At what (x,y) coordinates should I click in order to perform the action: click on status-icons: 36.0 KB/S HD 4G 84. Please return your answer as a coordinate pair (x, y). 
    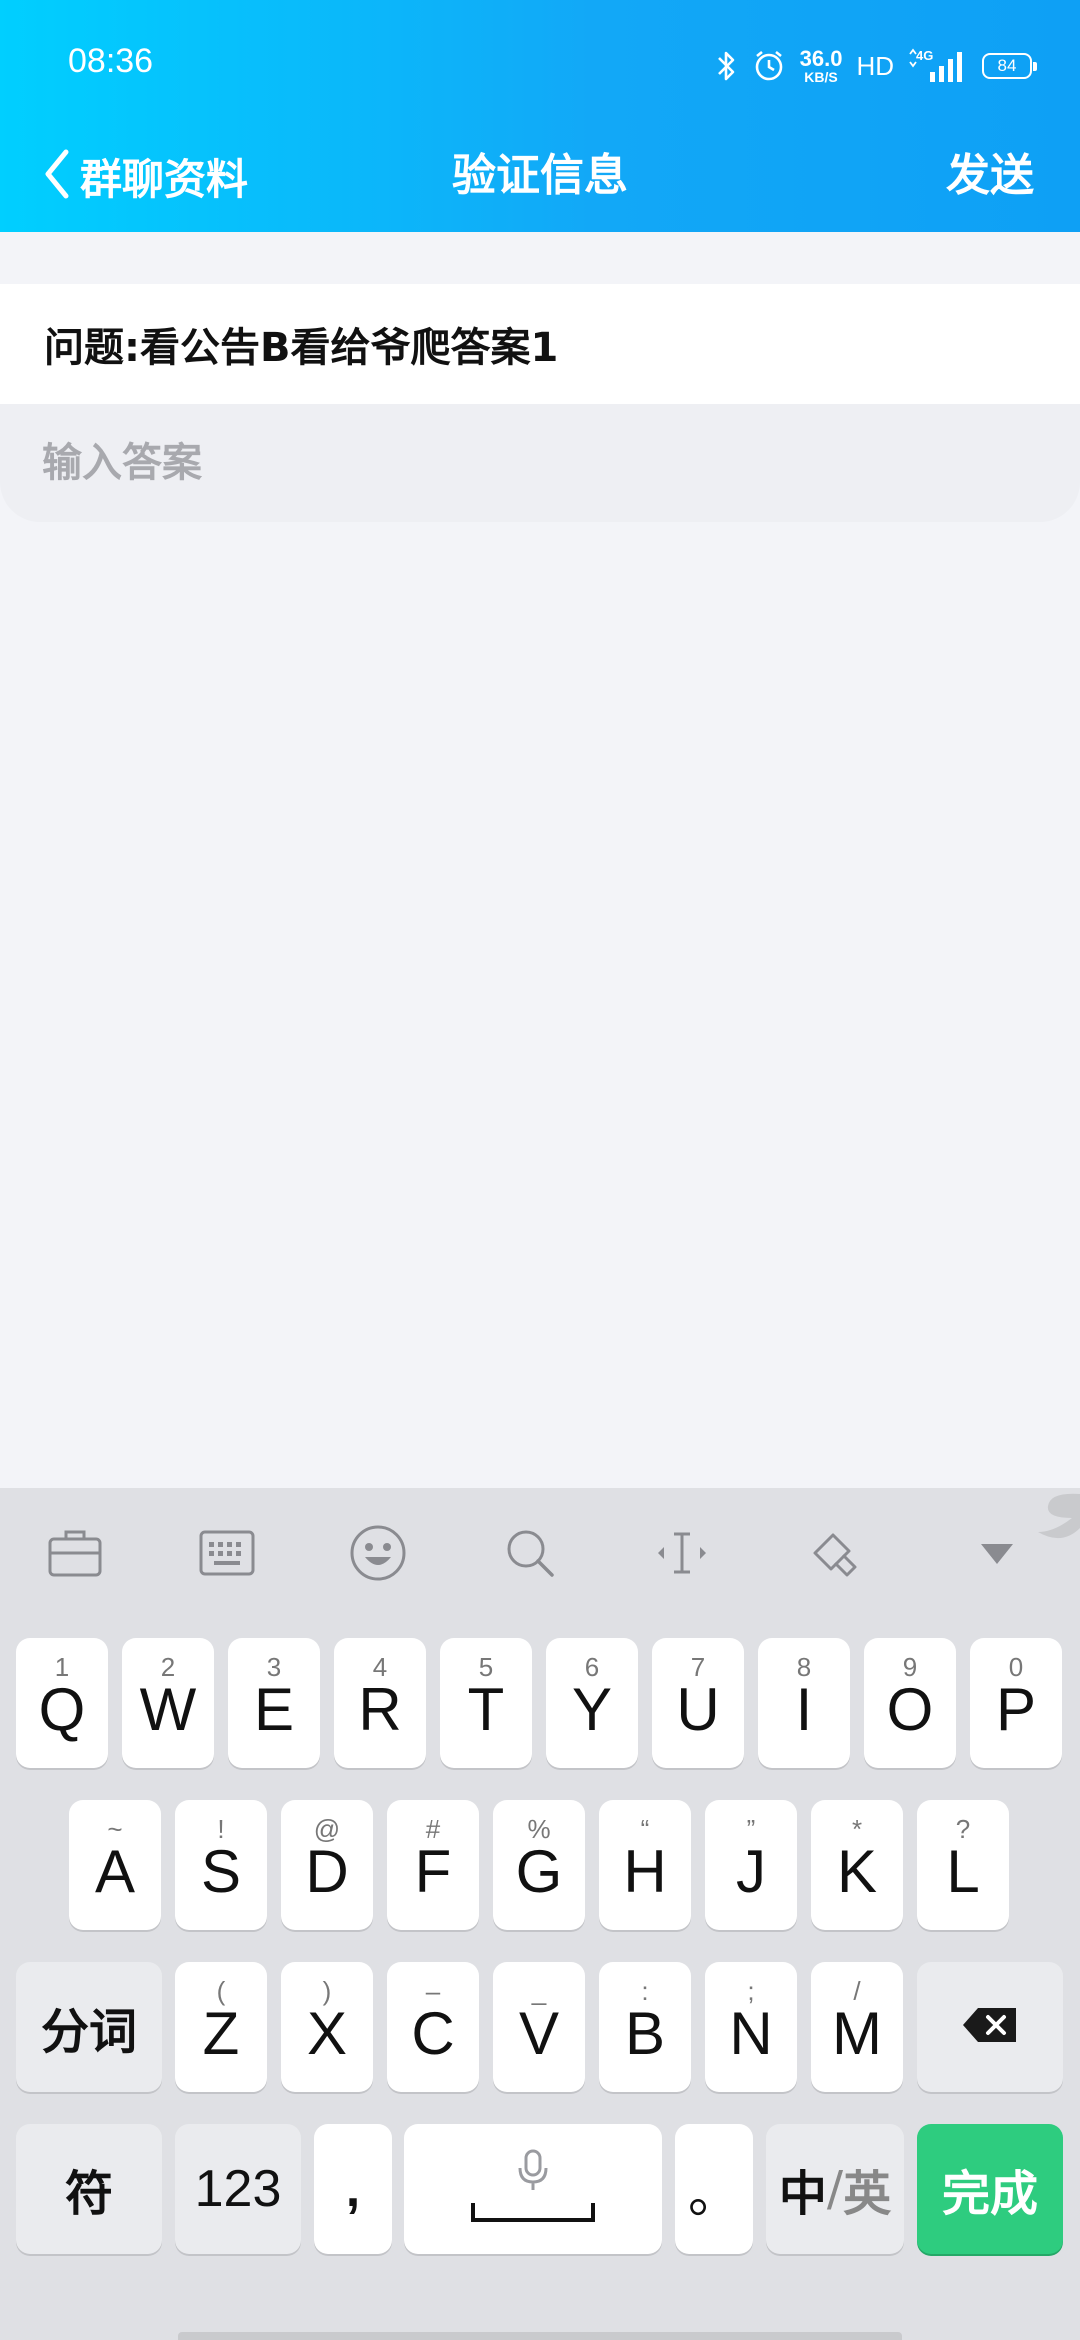
    Looking at the image, I should click on (876, 66).